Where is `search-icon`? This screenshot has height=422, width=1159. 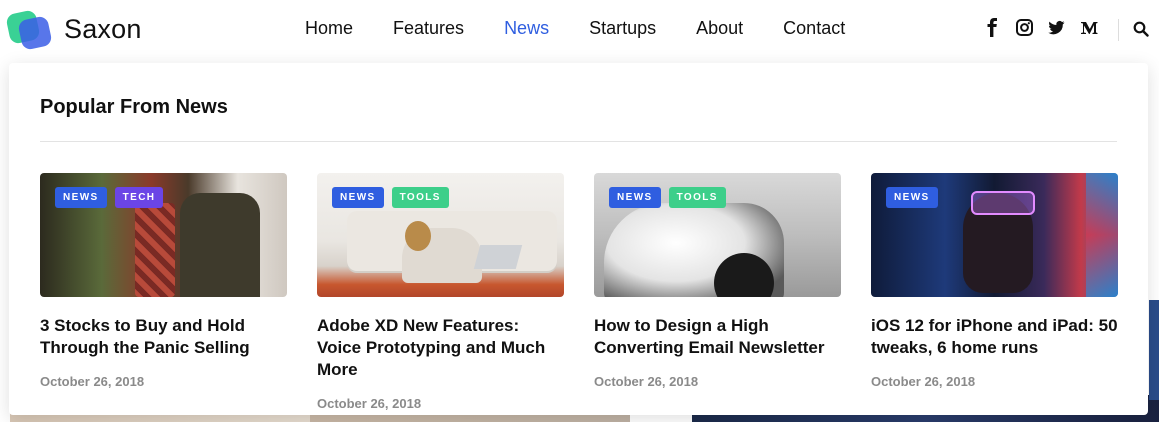 search-icon is located at coordinates (1141, 29).